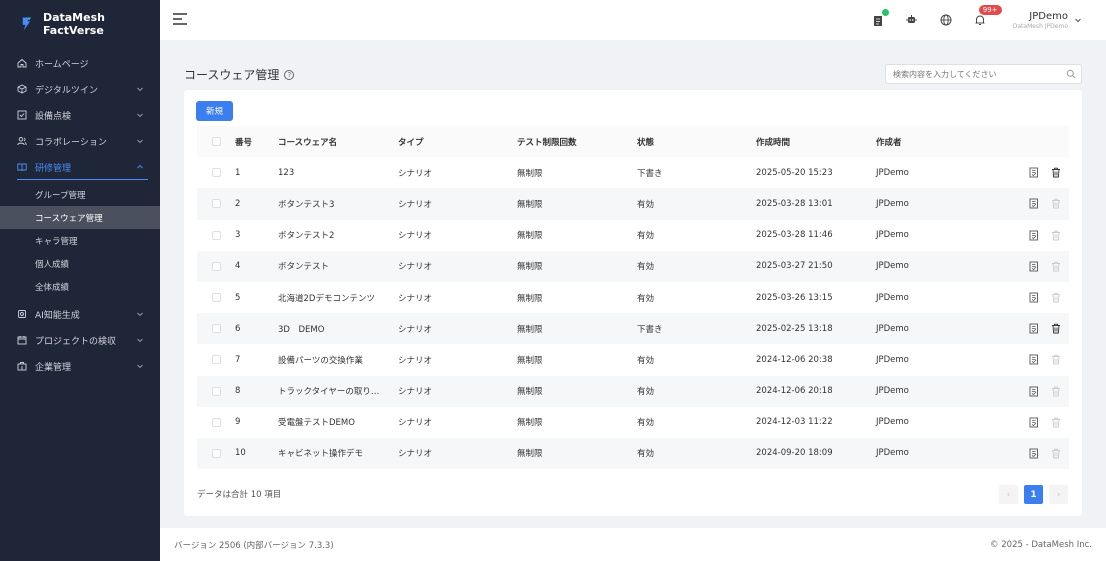 The height and width of the screenshot is (561, 1106). Describe the element at coordinates (633, 142) in the screenshot. I see `table-header: 番号 コースウェア名 タイプ テスト制限回数 状態 作成時間 作成者` at that location.